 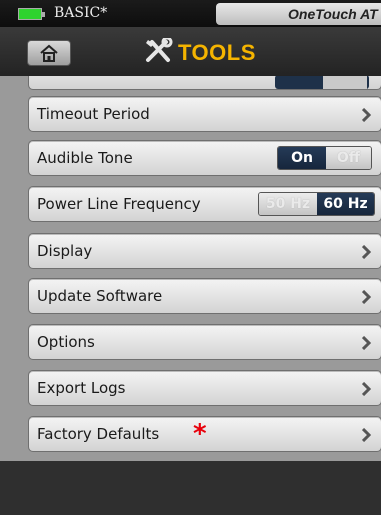 I want to click on freq-50hz-option: 50 Hz, so click(x=288, y=204).